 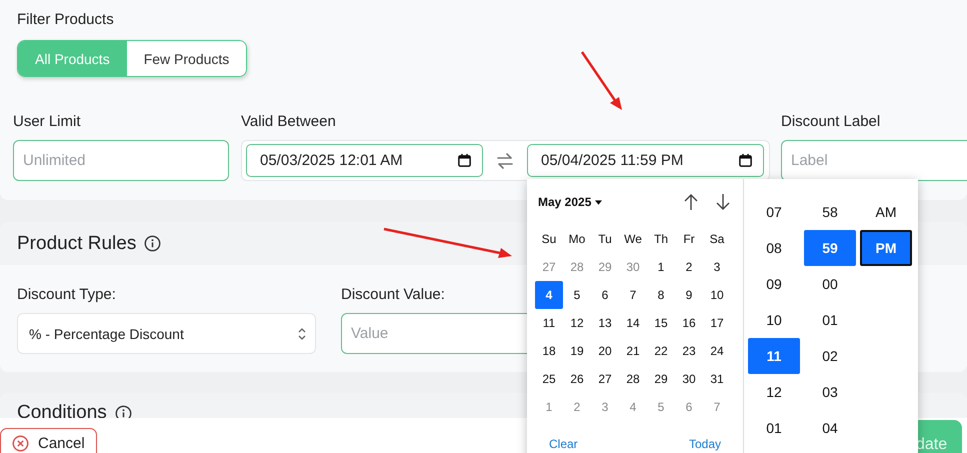 What do you see at coordinates (364, 160) in the screenshot?
I see `date-time-field: 05/03/2025 12:01 AM` at bounding box center [364, 160].